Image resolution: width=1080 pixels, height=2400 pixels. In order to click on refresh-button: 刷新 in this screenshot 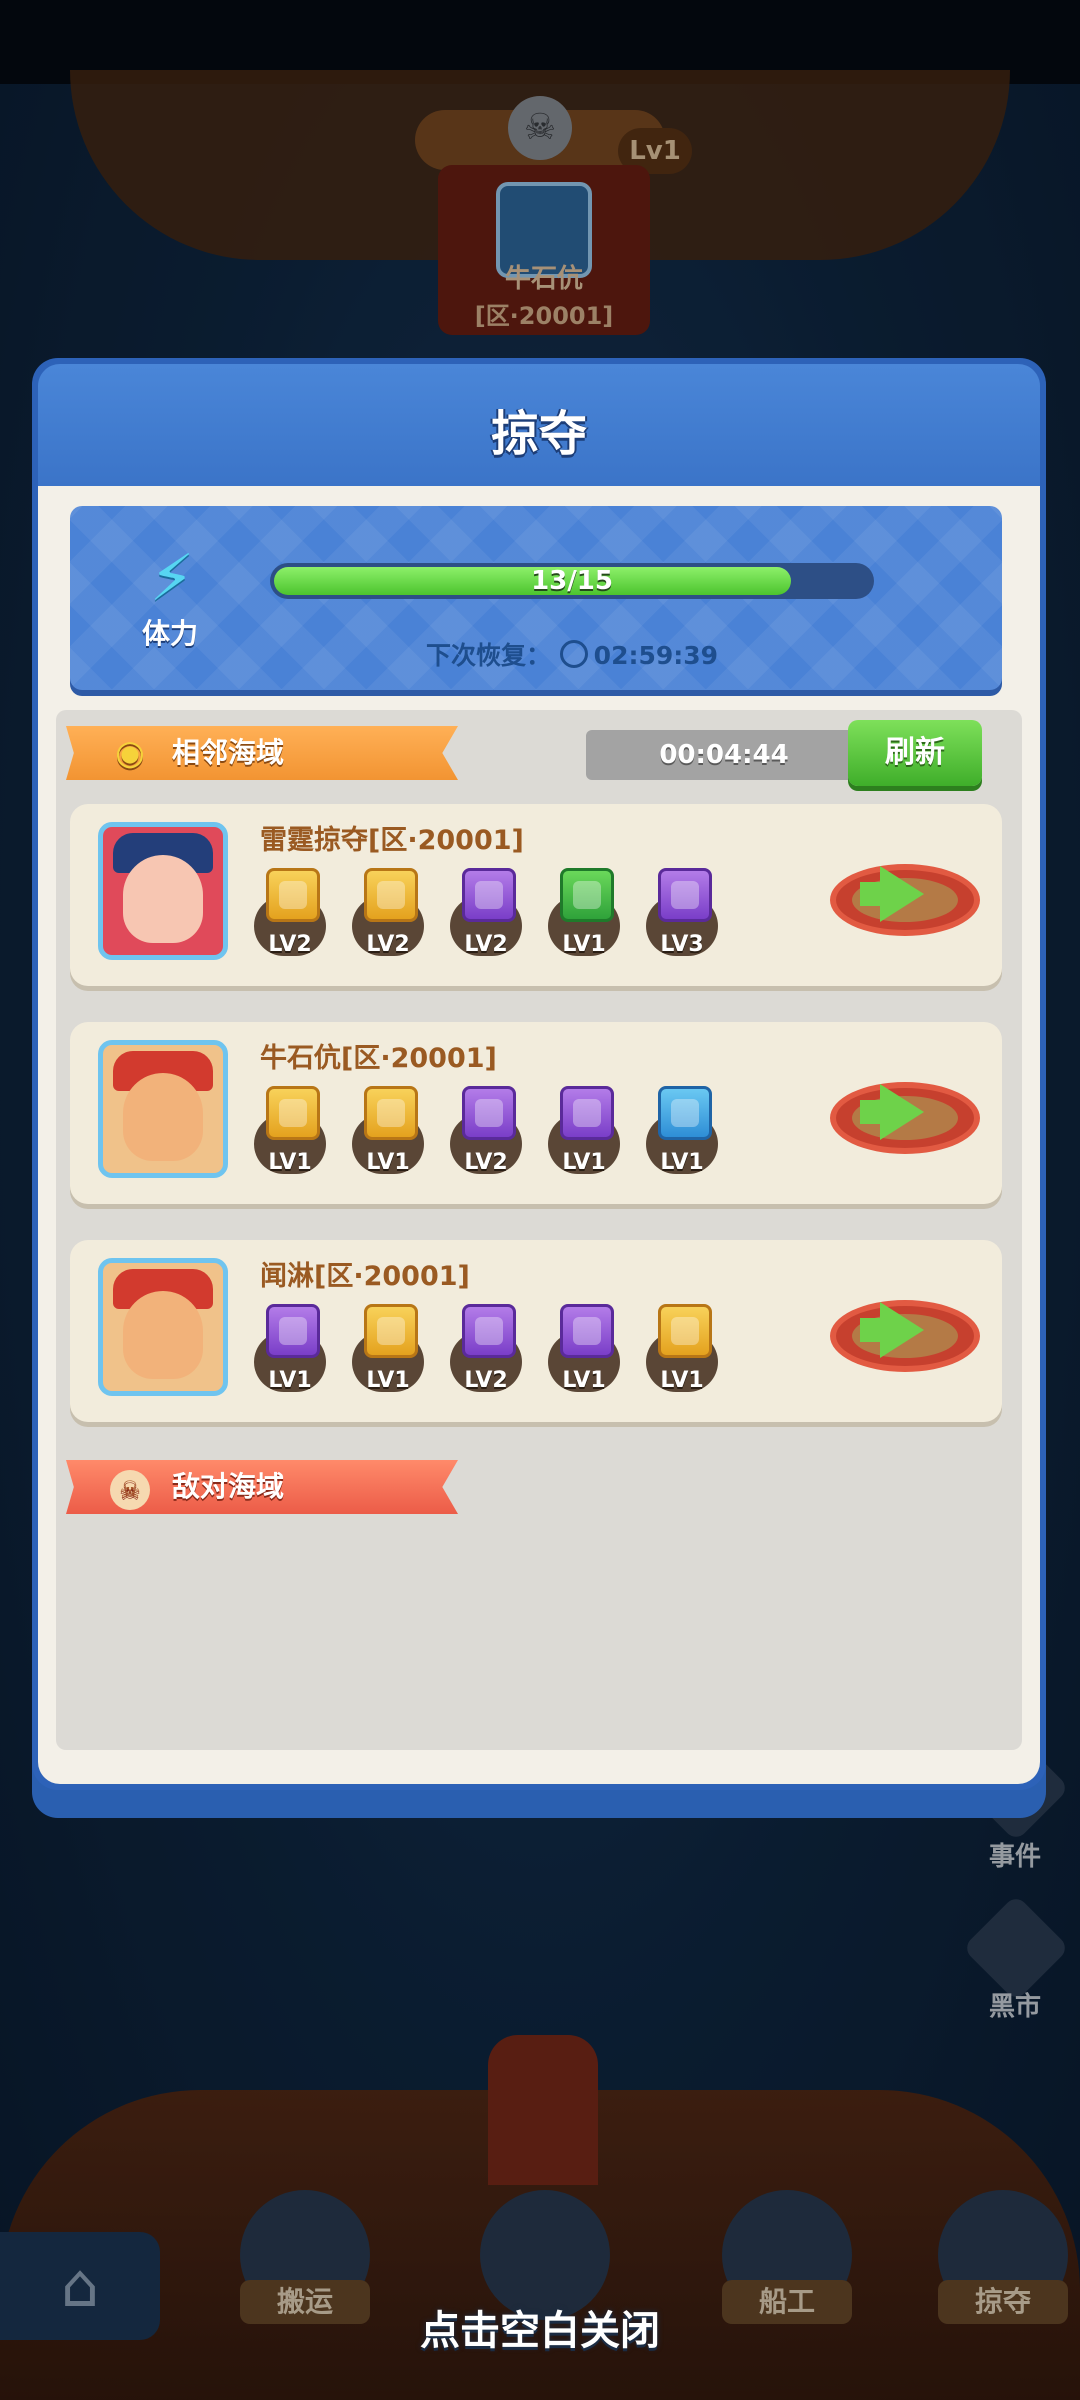, I will do `click(915, 753)`.